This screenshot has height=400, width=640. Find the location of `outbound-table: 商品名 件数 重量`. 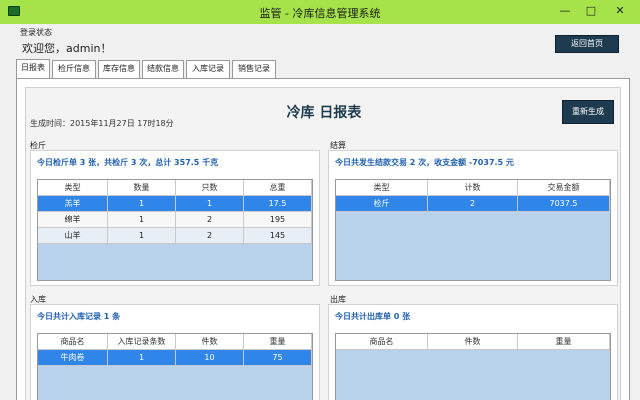

outbound-table: 商品名 件数 重量 is located at coordinates (473, 366).